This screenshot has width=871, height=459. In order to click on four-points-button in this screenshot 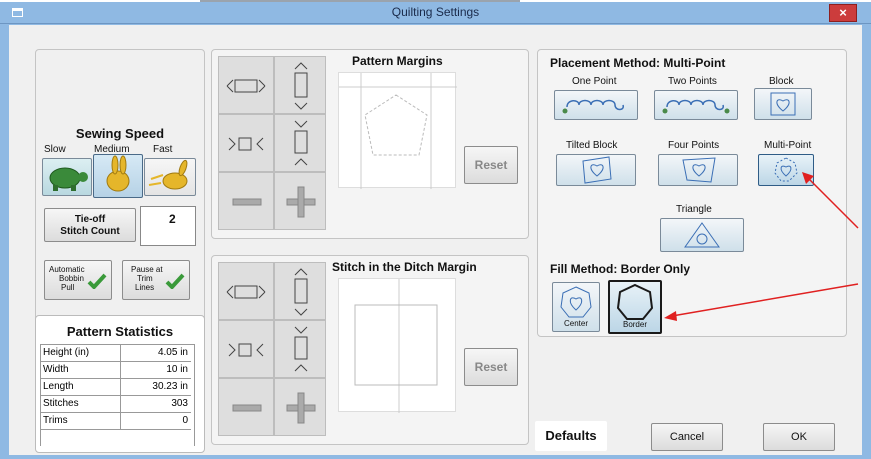, I will do `click(698, 170)`.